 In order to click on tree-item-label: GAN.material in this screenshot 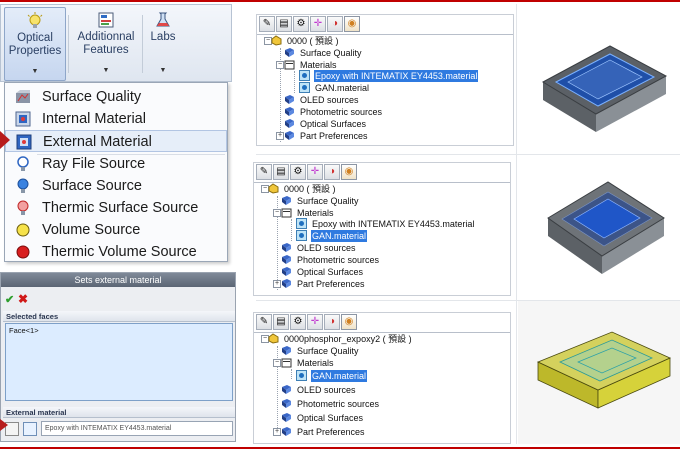, I will do `click(339, 236)`.